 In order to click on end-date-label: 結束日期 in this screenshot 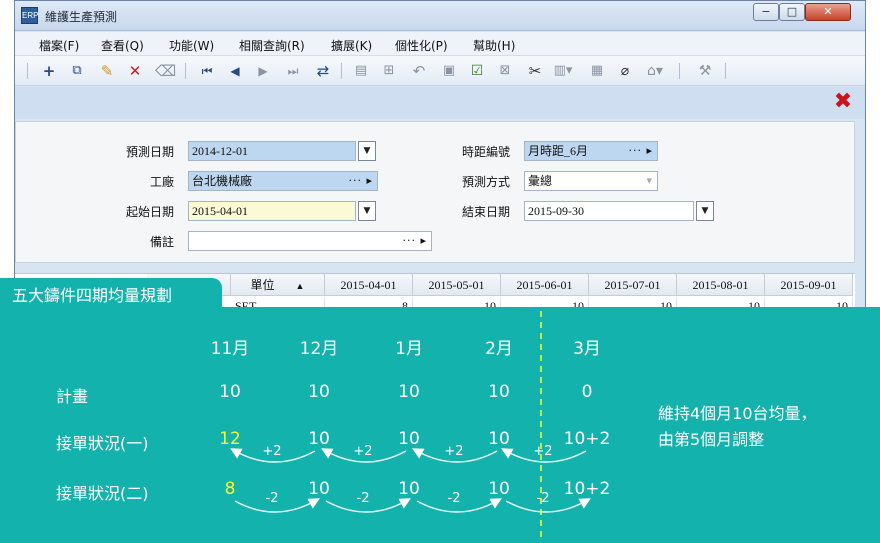, I will do `click(485, 212)`.